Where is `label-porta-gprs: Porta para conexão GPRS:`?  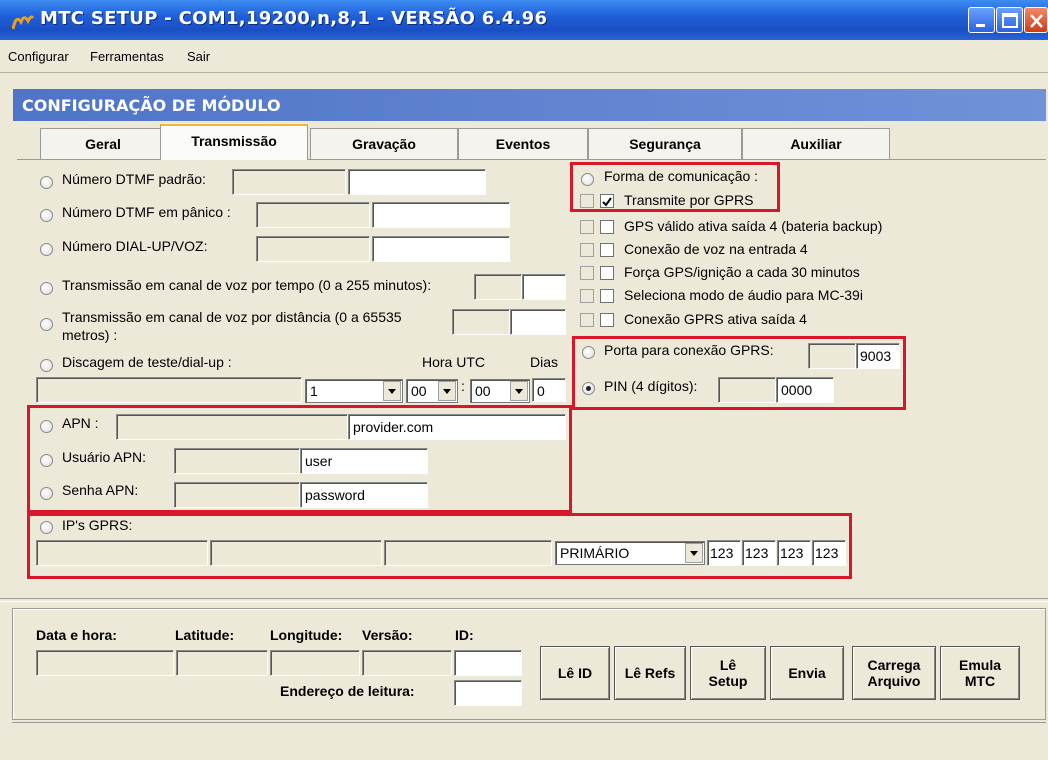
label-porta-gprs: Porta para conexão GPRS: is located at coordinates (689, 350).